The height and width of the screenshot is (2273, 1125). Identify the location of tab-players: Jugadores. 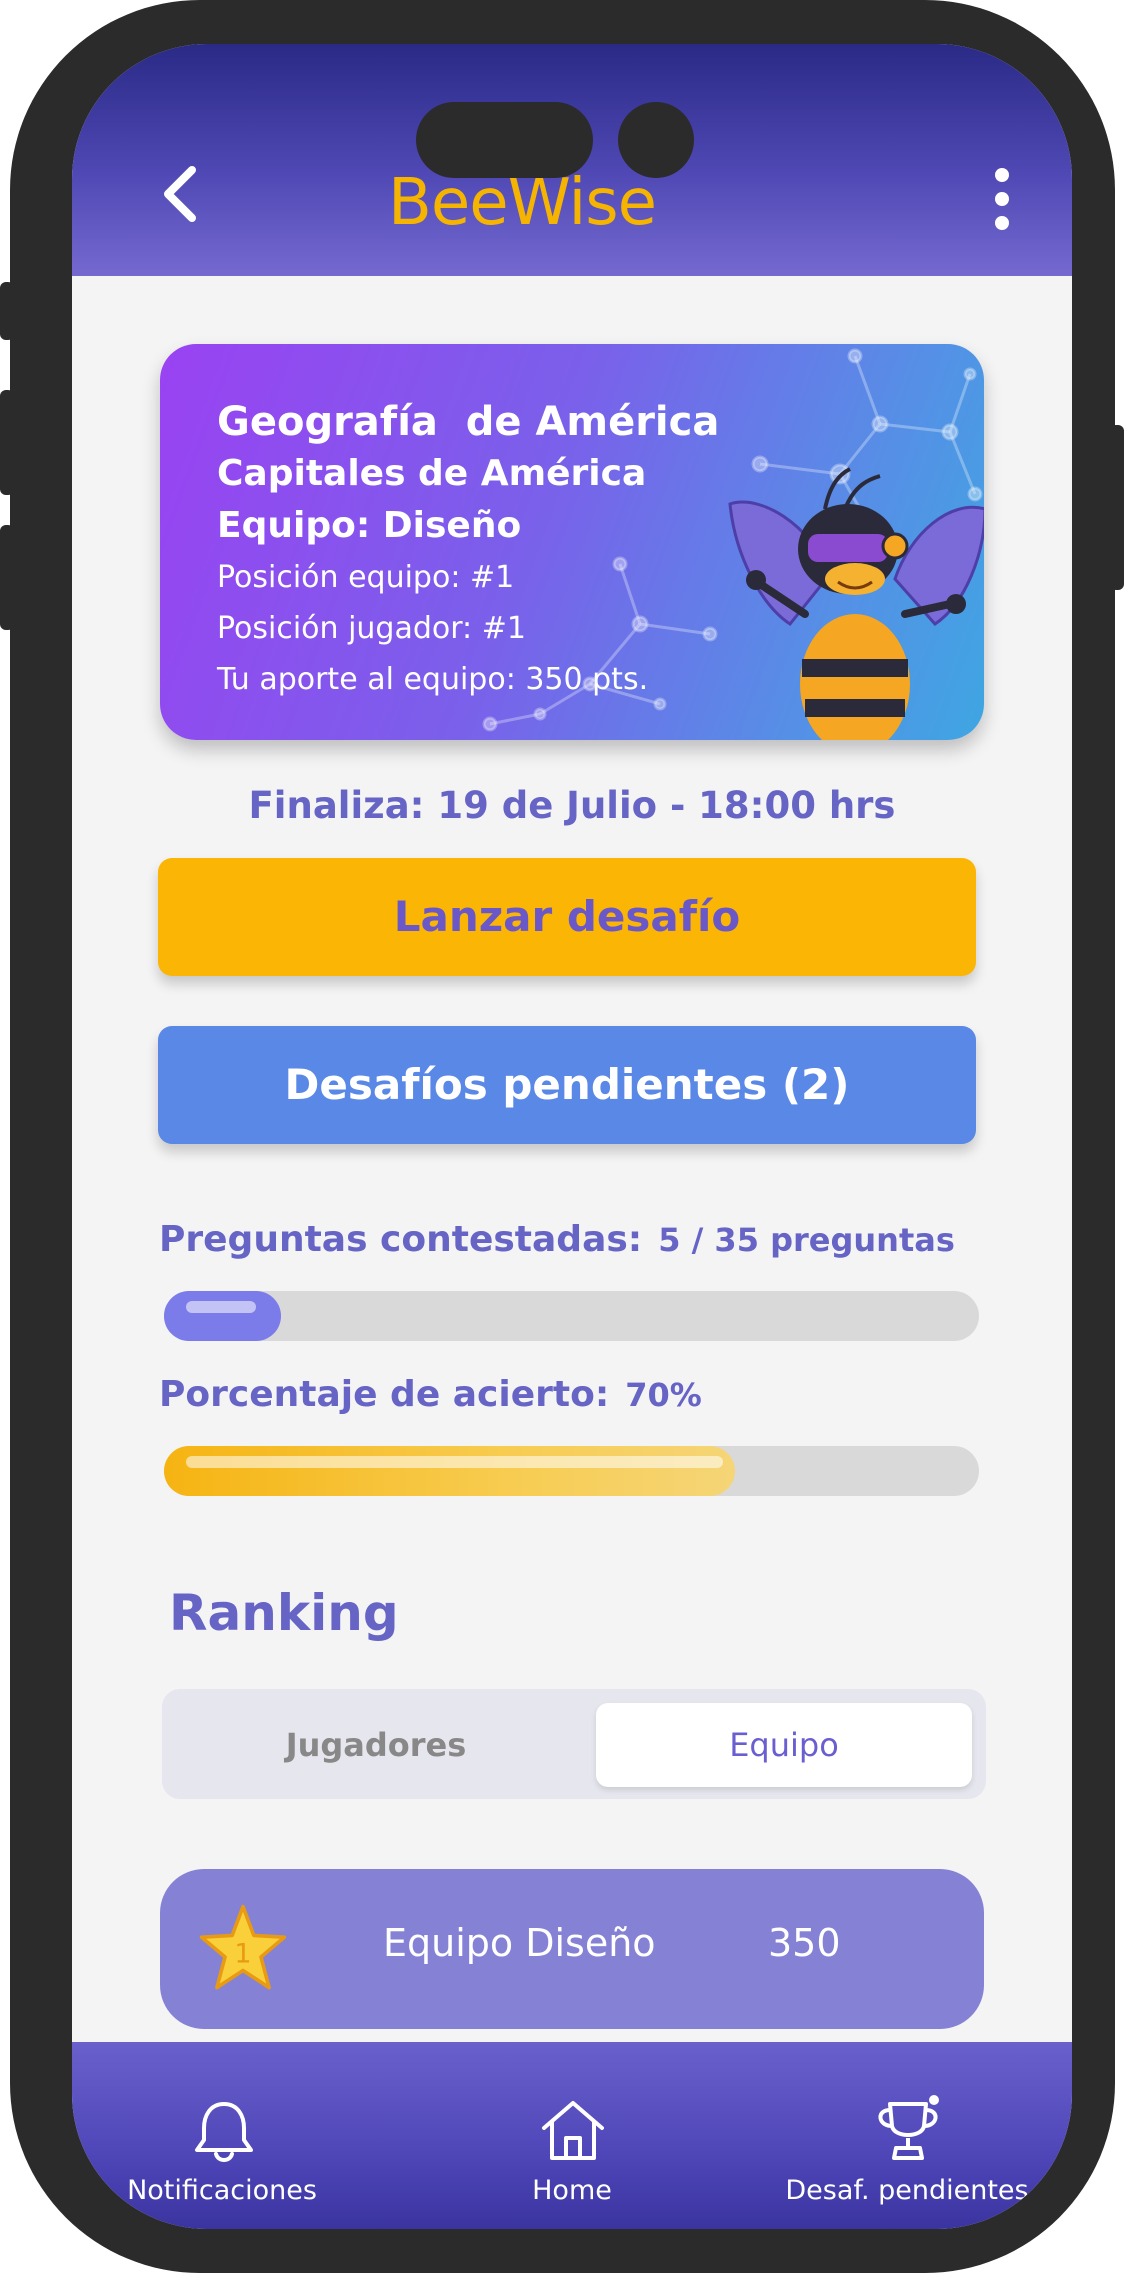
(376, 1745).